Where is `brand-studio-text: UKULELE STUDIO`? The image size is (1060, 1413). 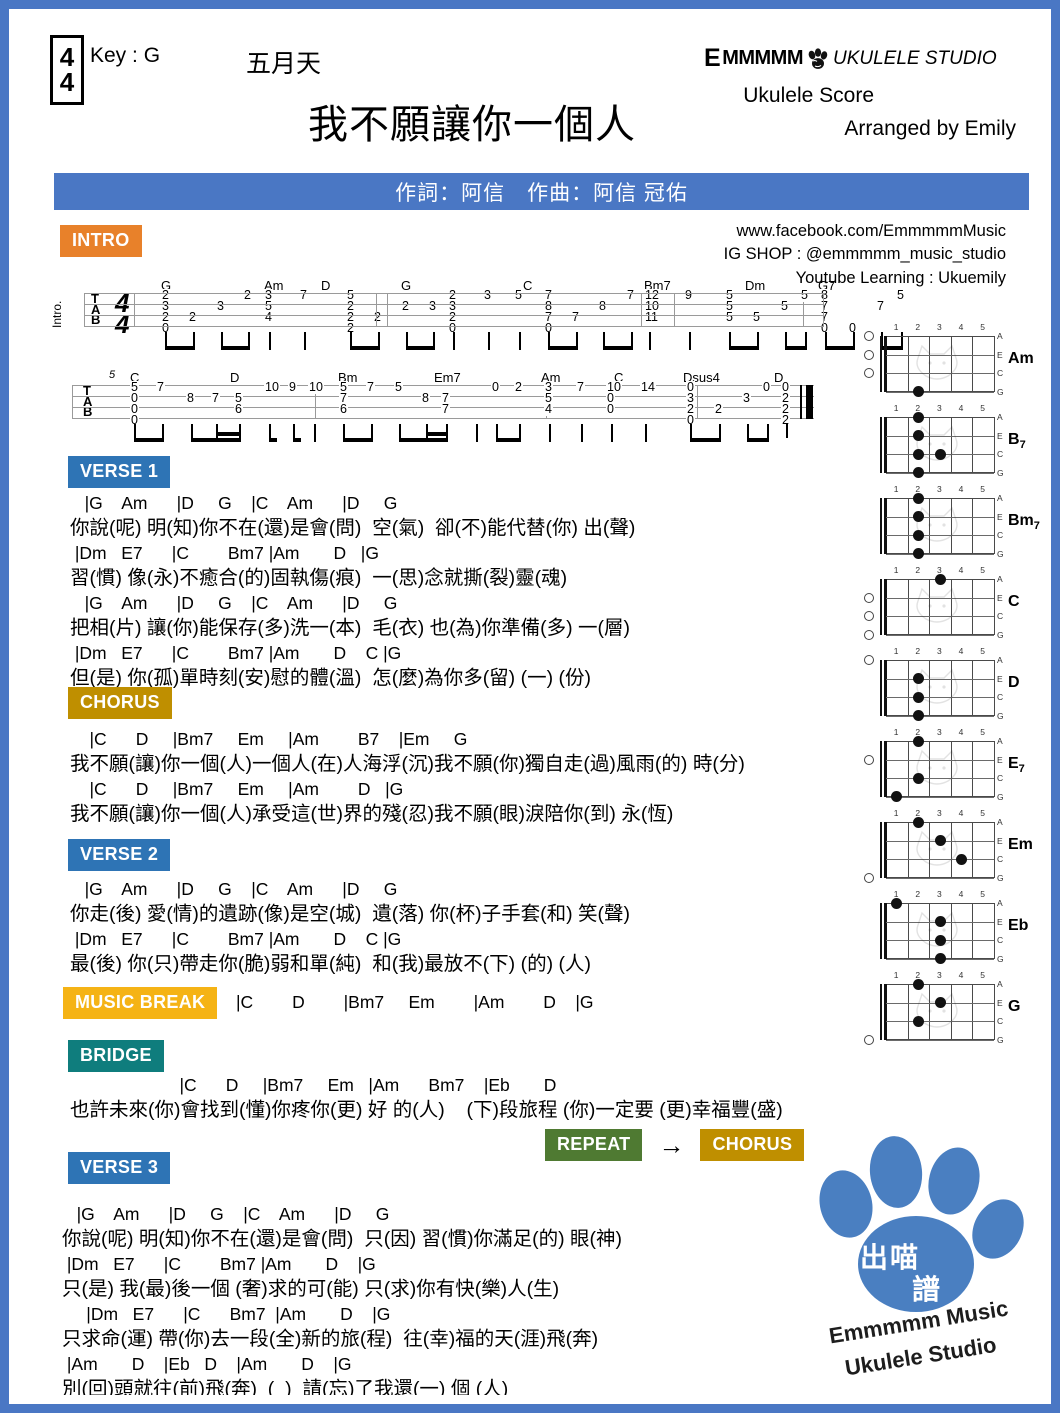
brand-studio-text: UKULELE STUDIO is located at coordinates (915, 58).